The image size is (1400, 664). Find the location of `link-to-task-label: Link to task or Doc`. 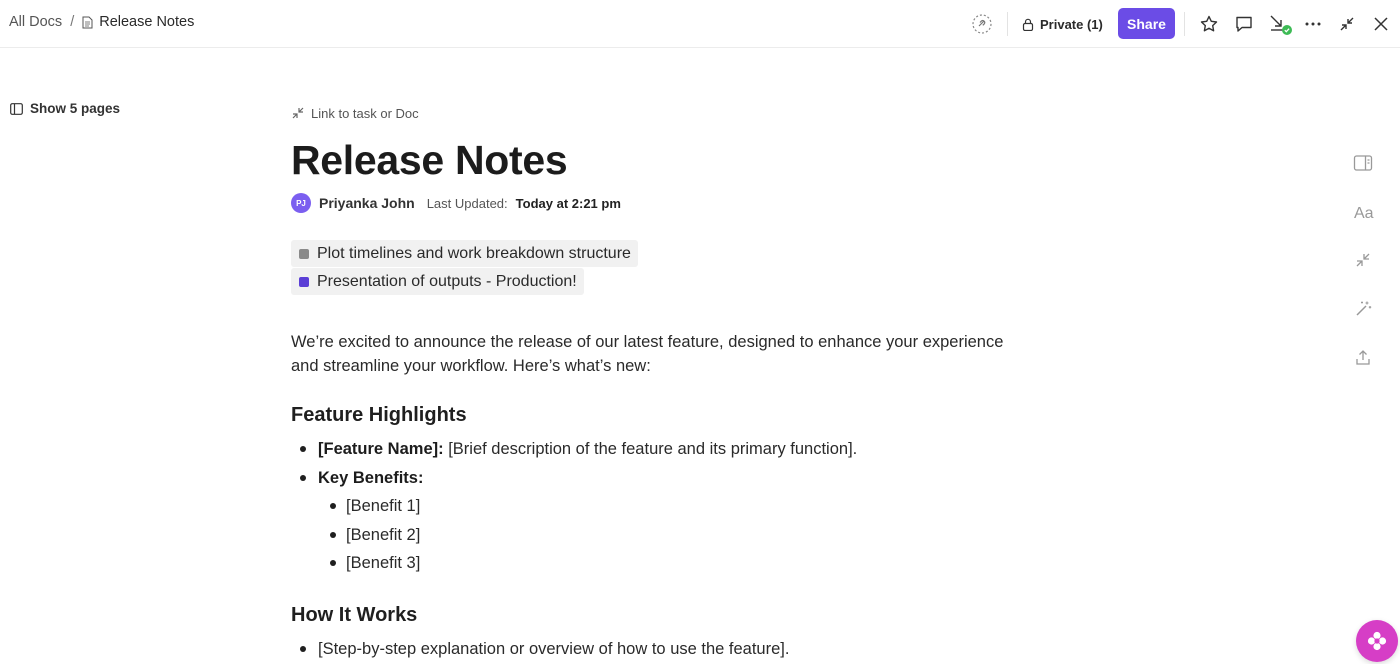

link-to-task-label: Link to task or Doc is located at coordinates (365, 113).